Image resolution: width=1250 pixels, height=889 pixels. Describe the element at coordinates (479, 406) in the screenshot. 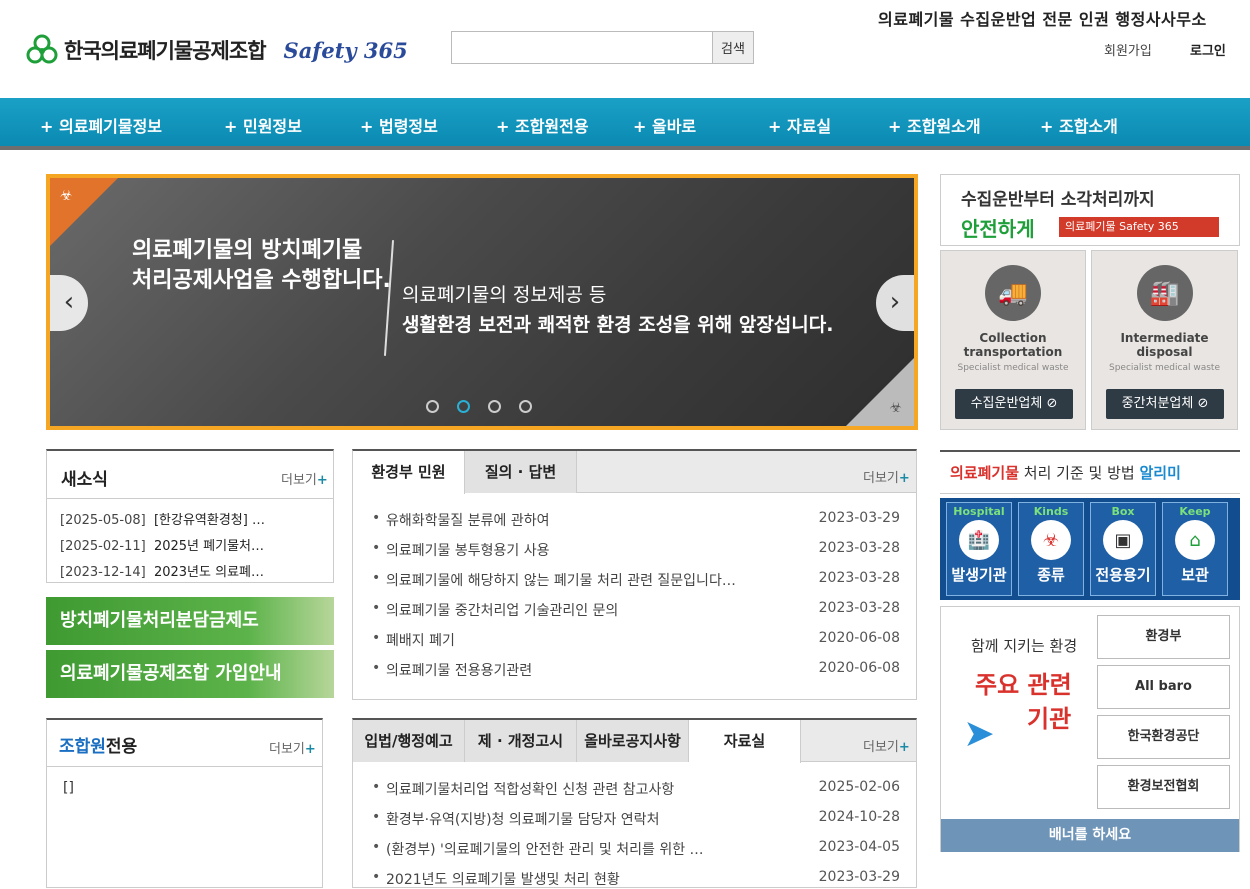

I see `slider-dots` at that location.